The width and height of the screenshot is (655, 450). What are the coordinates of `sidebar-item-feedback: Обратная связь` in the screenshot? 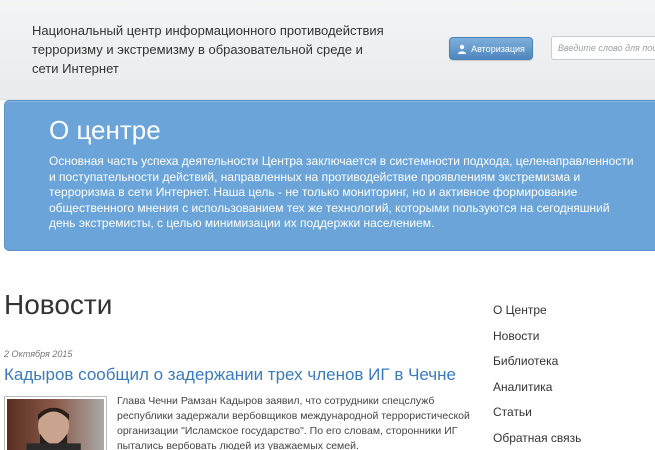 It's located at (568, 440).